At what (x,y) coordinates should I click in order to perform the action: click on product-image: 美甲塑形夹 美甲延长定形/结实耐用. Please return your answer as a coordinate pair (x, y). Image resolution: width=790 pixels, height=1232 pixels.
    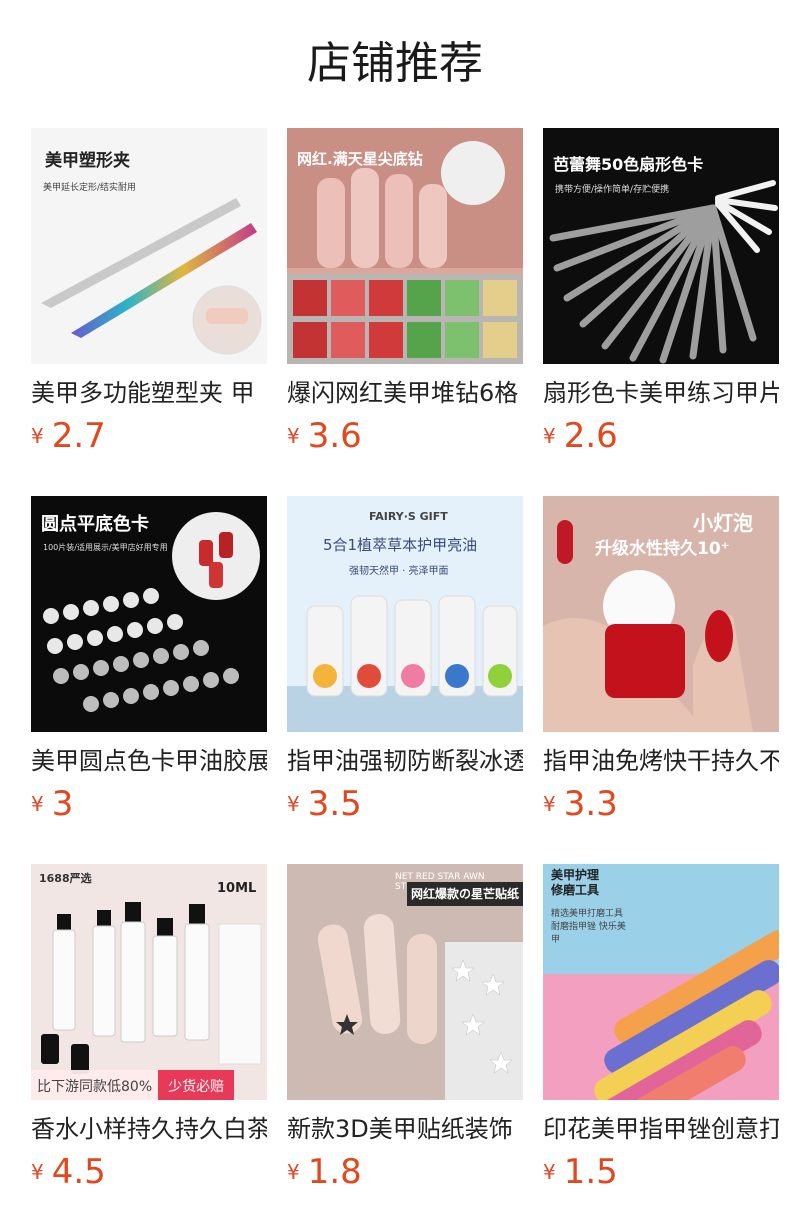
    Looking at the image, I should click on (149, 246).